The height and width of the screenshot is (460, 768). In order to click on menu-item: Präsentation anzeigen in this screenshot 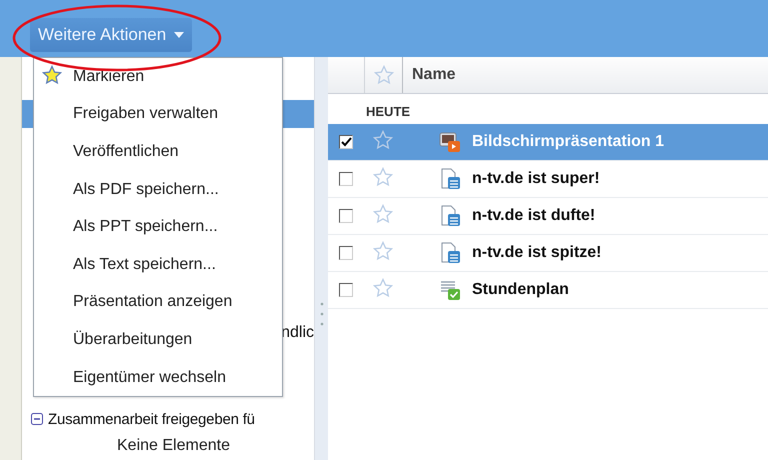, I will do `click(158, 303)`.